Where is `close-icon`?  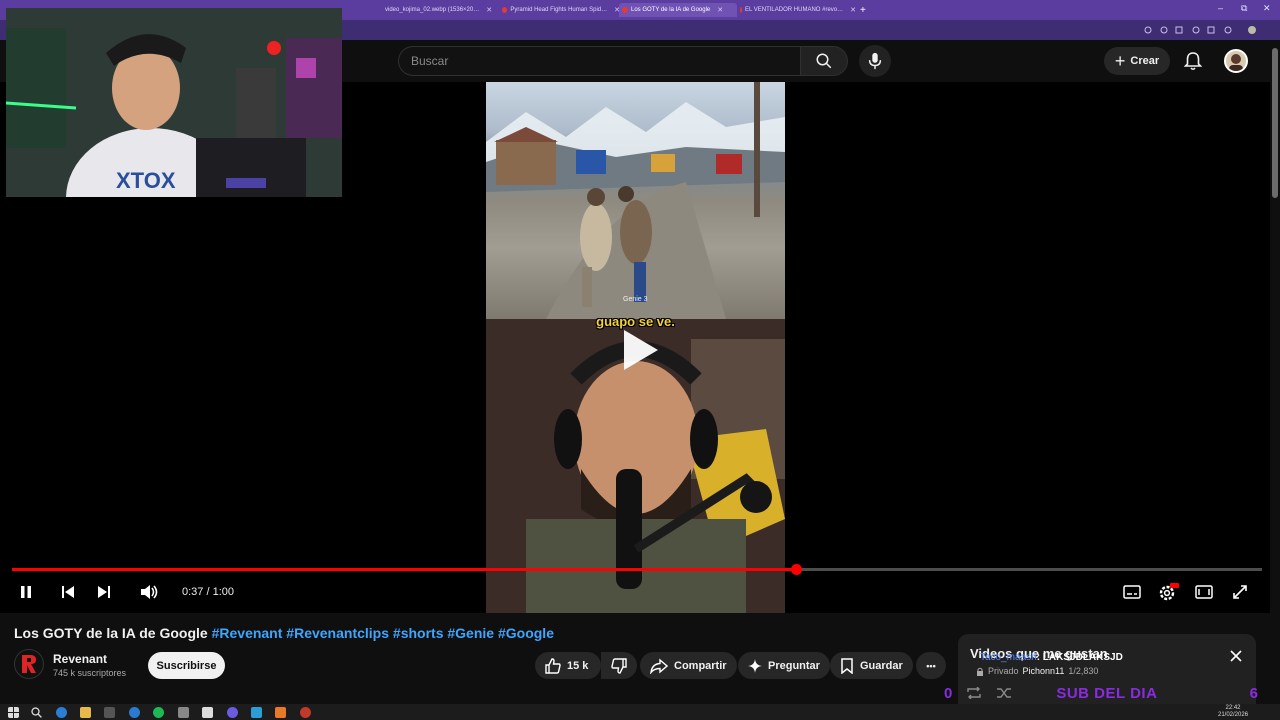
close-icon is located at coordinates (1236, 656).